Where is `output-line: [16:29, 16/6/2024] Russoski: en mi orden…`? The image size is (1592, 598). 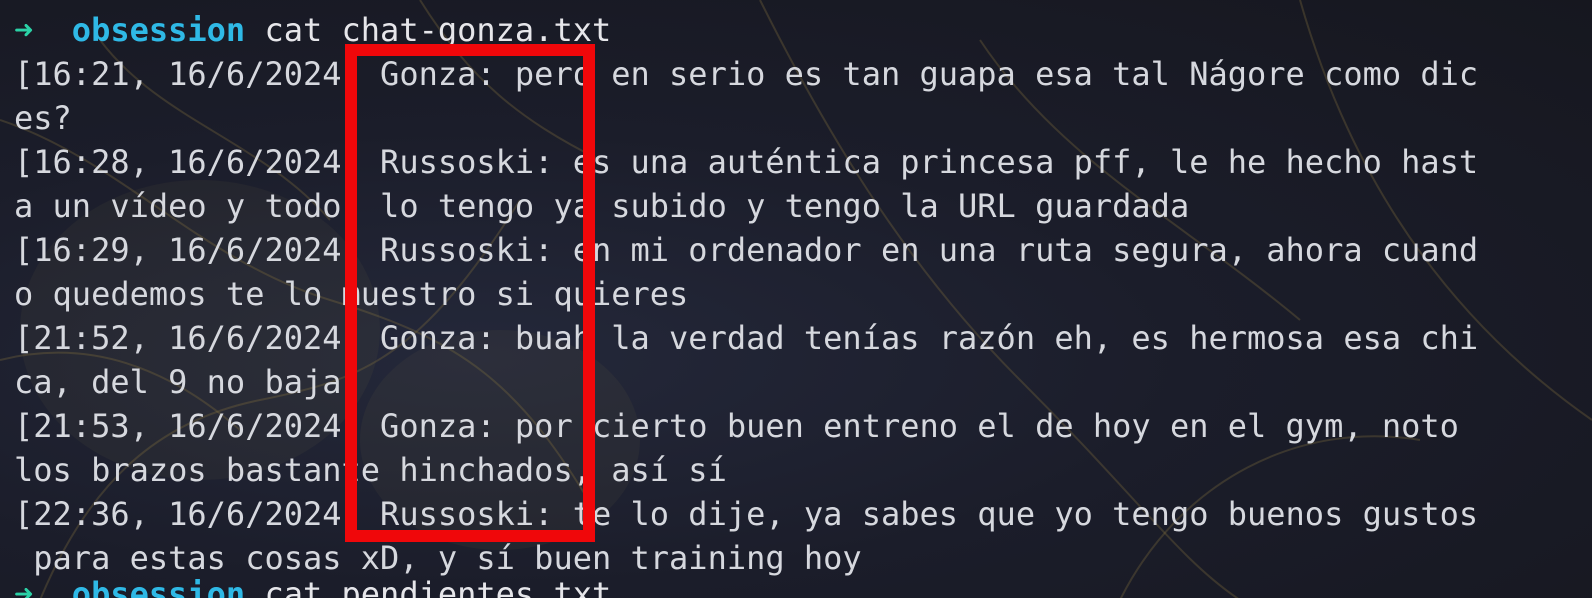 output-line: [16:29, 16/6/2024] Russoski: en mi orden… is located at coordinates (746, 250).